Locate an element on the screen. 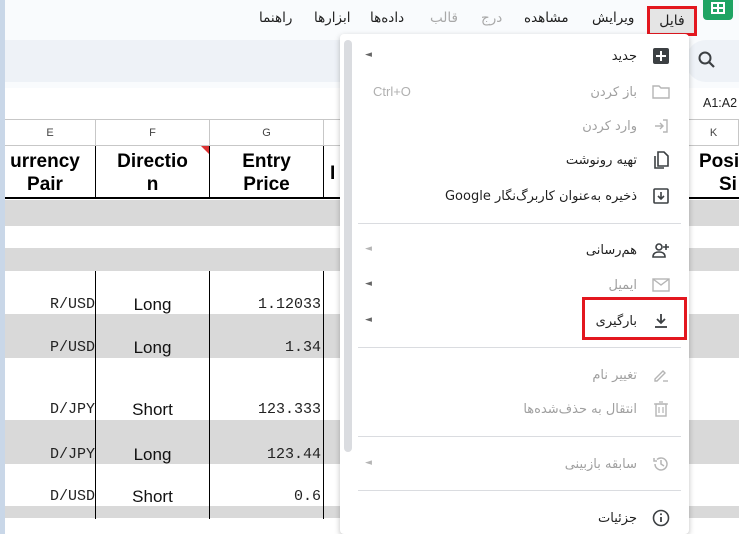  search-icon is located at coordinates (707, 60).